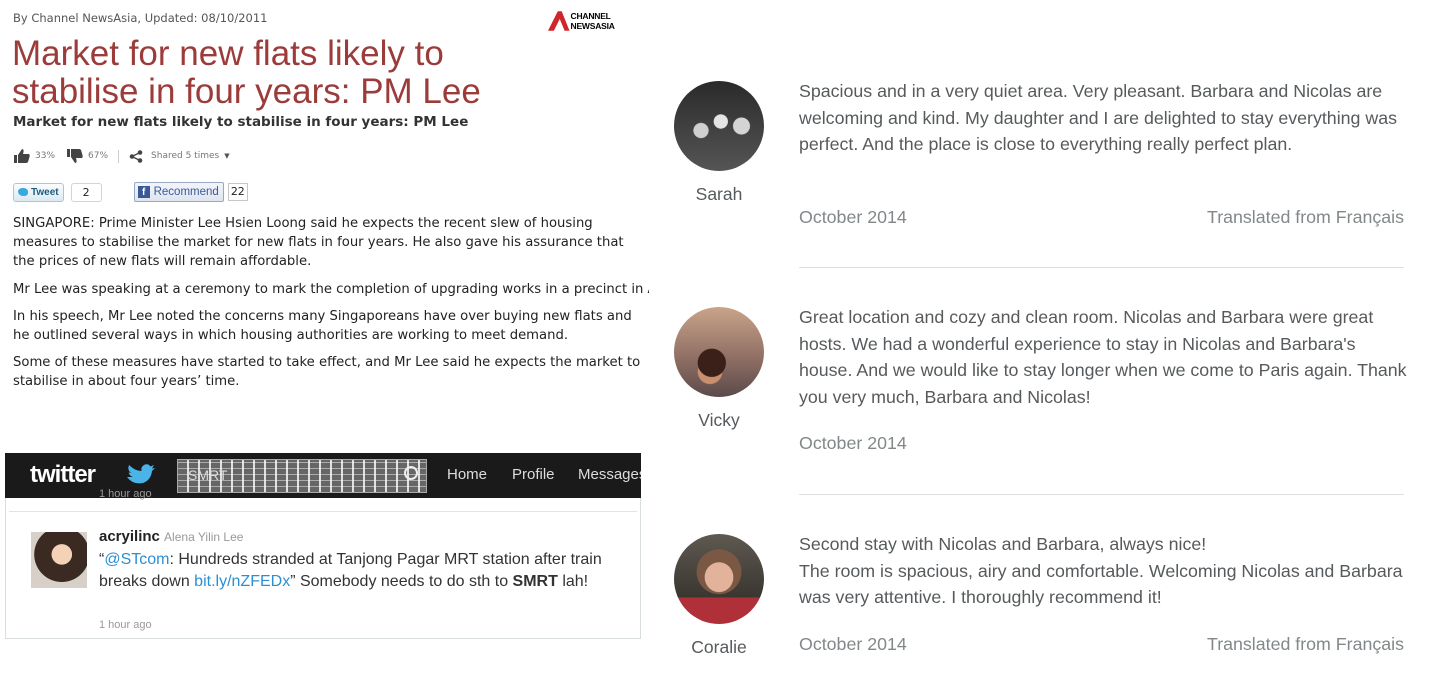 The height and width of the screenshot is (675, 1433). I want to click on thumbs-down-icon, so click(75, 156).